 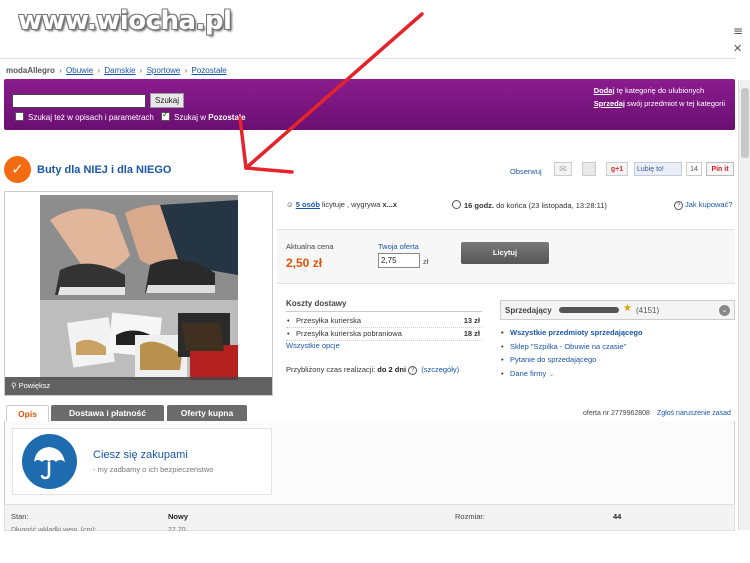 What do you see at coordinates (720, 169) in the screenshot?
I see `pinit-button: Pin it` at bounding box center [720, 169].